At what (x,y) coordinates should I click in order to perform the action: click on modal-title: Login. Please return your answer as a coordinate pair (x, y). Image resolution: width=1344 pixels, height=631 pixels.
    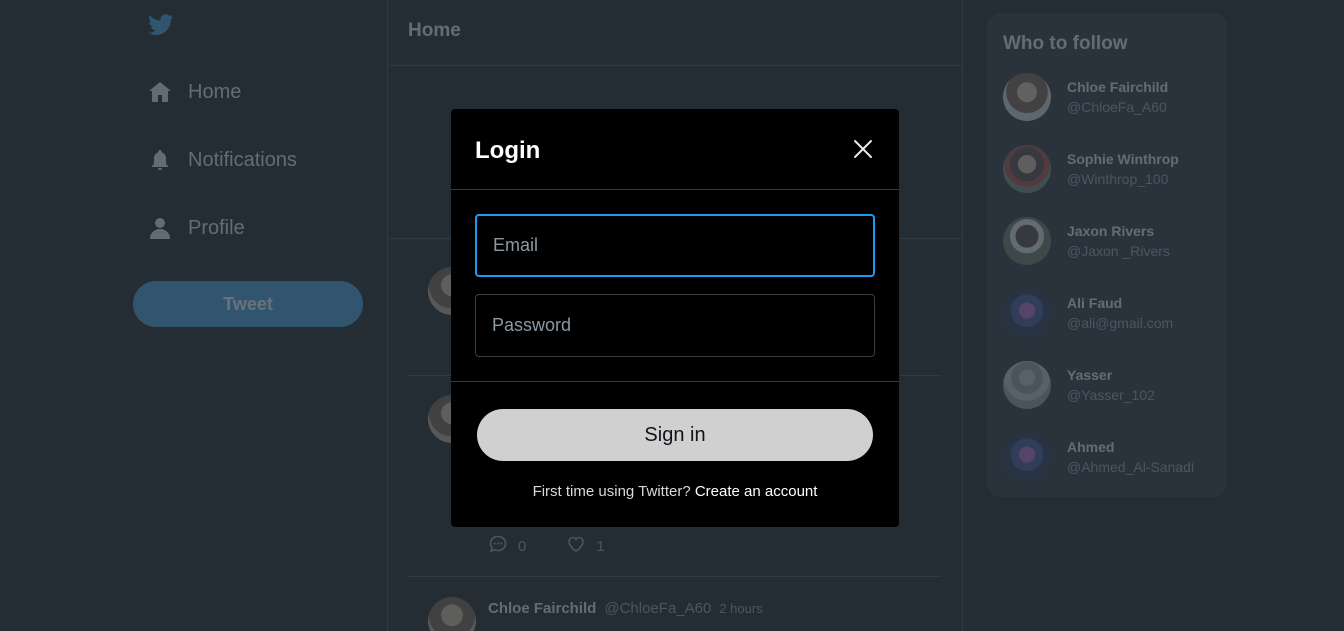
    Looking at the image, I should click on (508, 150).